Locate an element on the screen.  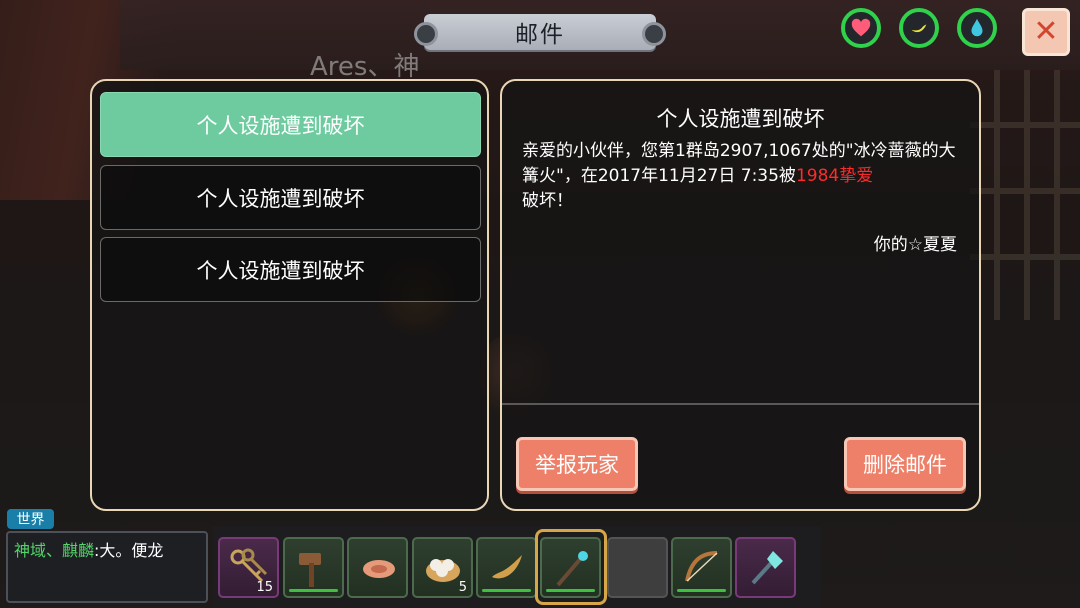
item-count: 5 is located at coordinates (462, 587).